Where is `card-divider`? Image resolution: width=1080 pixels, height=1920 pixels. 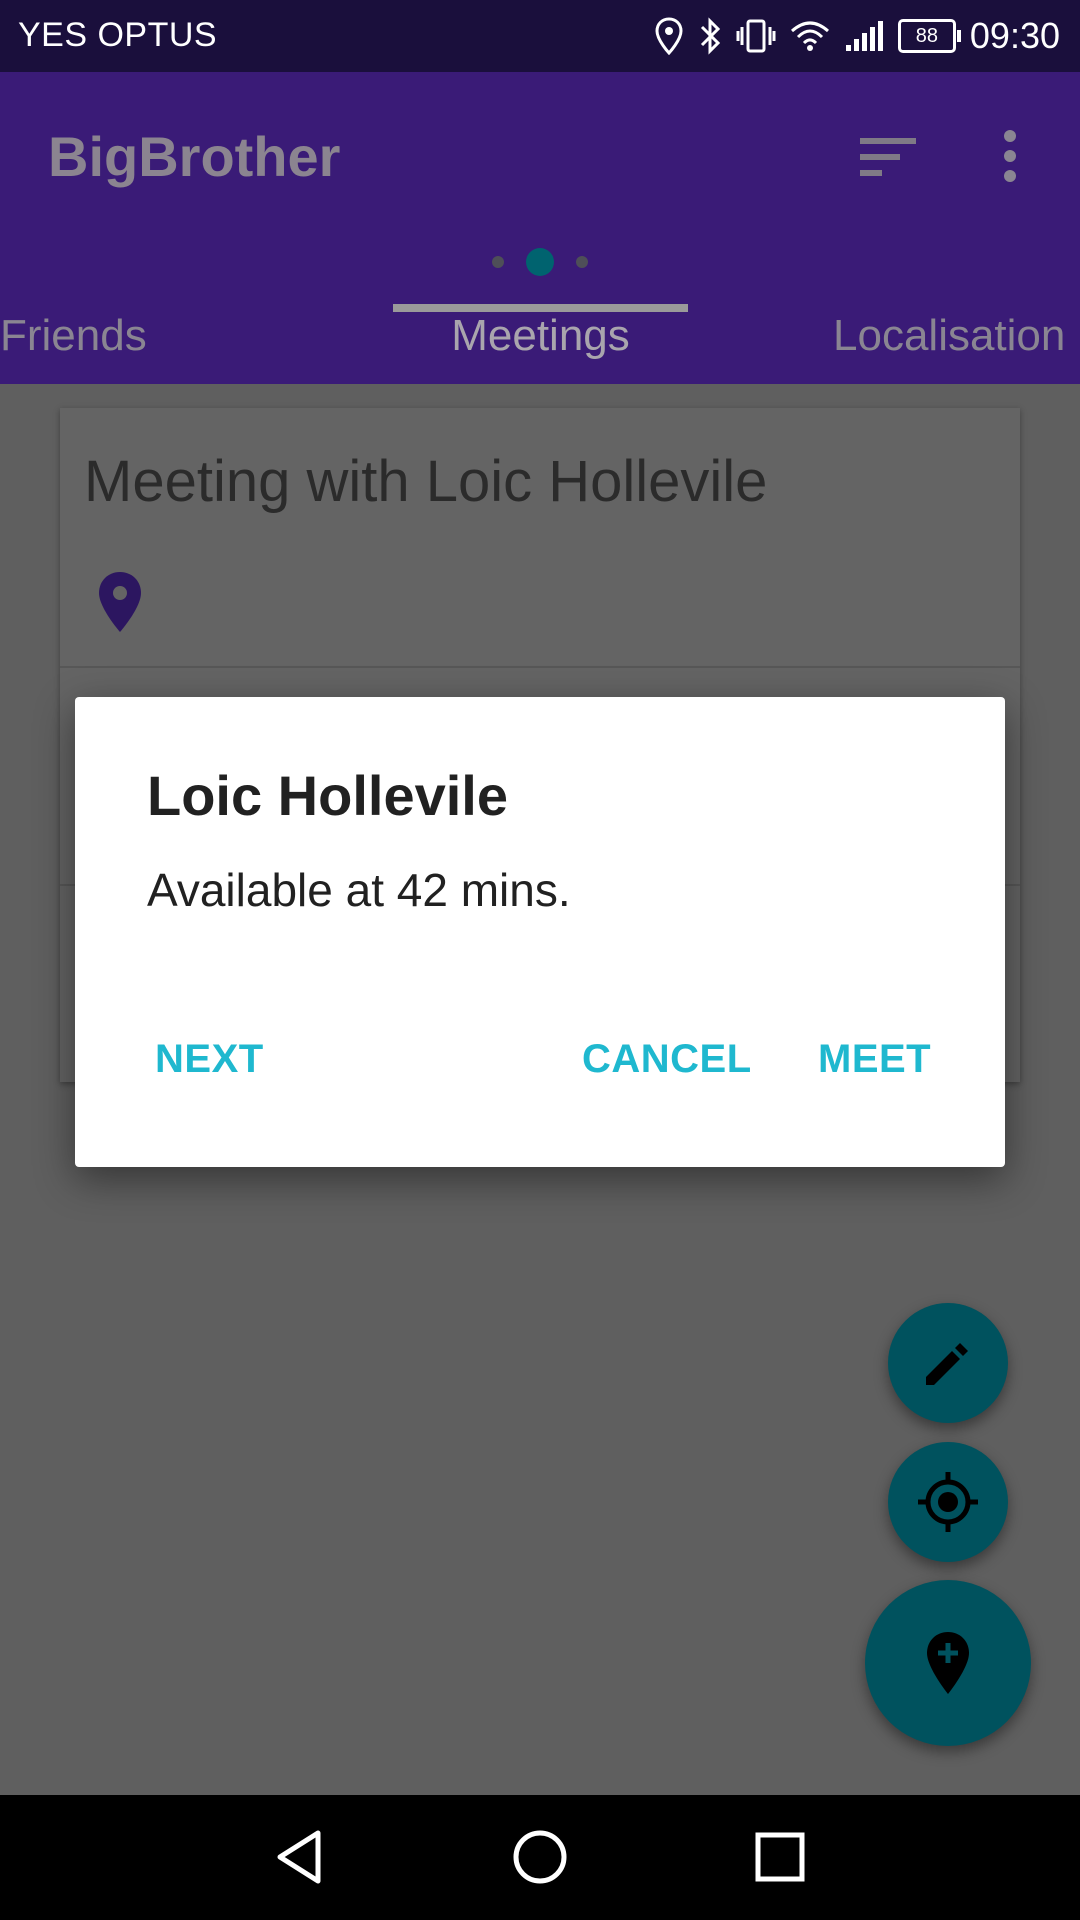 card-divider is located at coordinates (540, 667).